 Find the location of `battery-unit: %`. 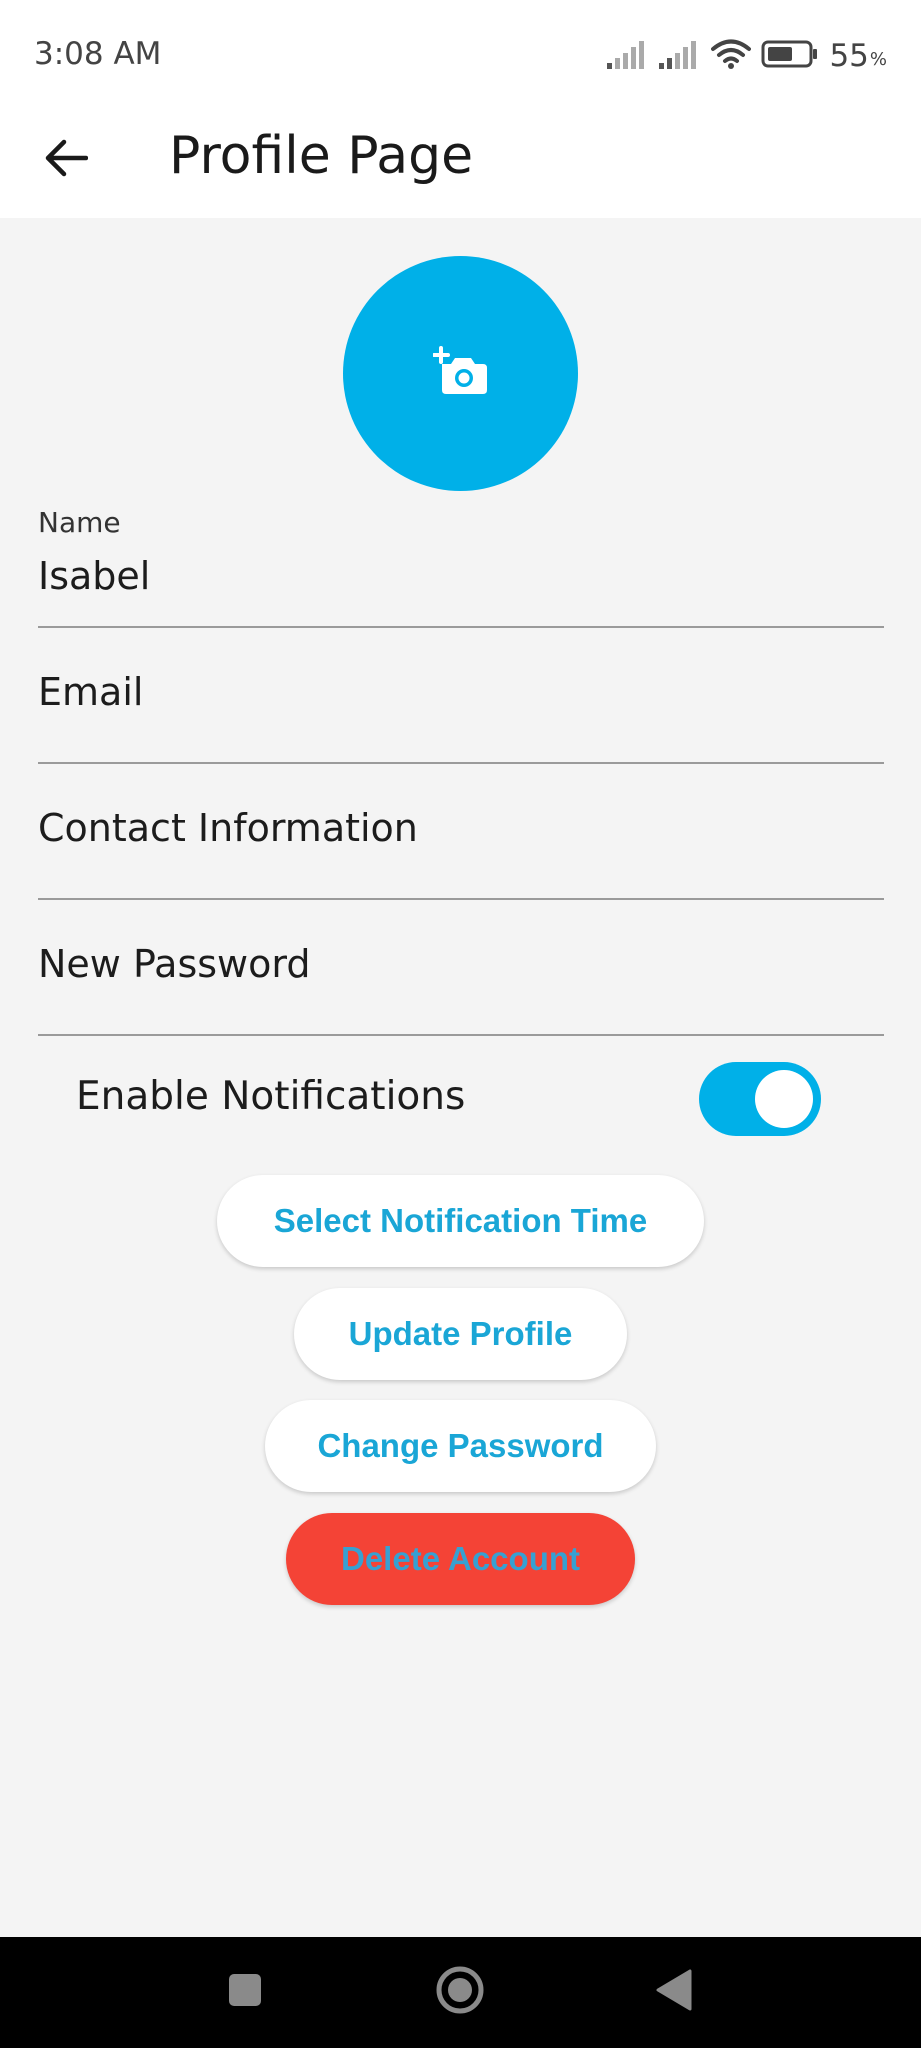

battery-unit: % is located at coordinates (878, 59).